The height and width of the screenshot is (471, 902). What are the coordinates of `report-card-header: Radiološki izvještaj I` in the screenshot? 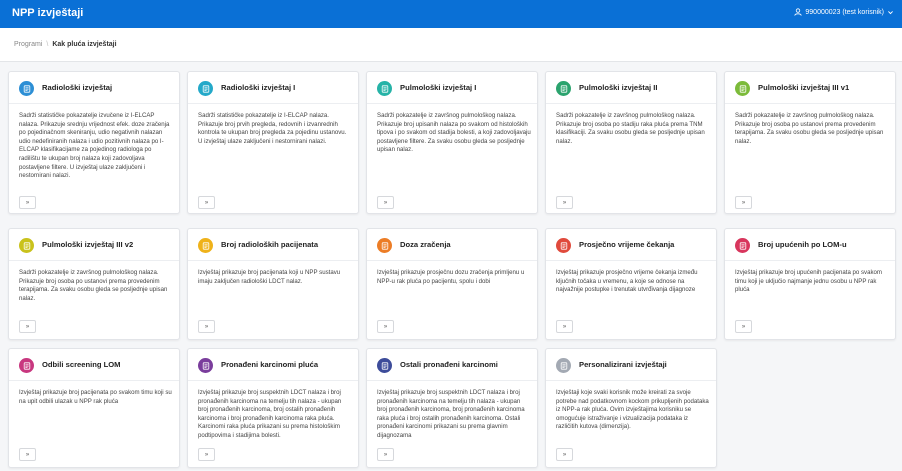 It's located at (273, 88).